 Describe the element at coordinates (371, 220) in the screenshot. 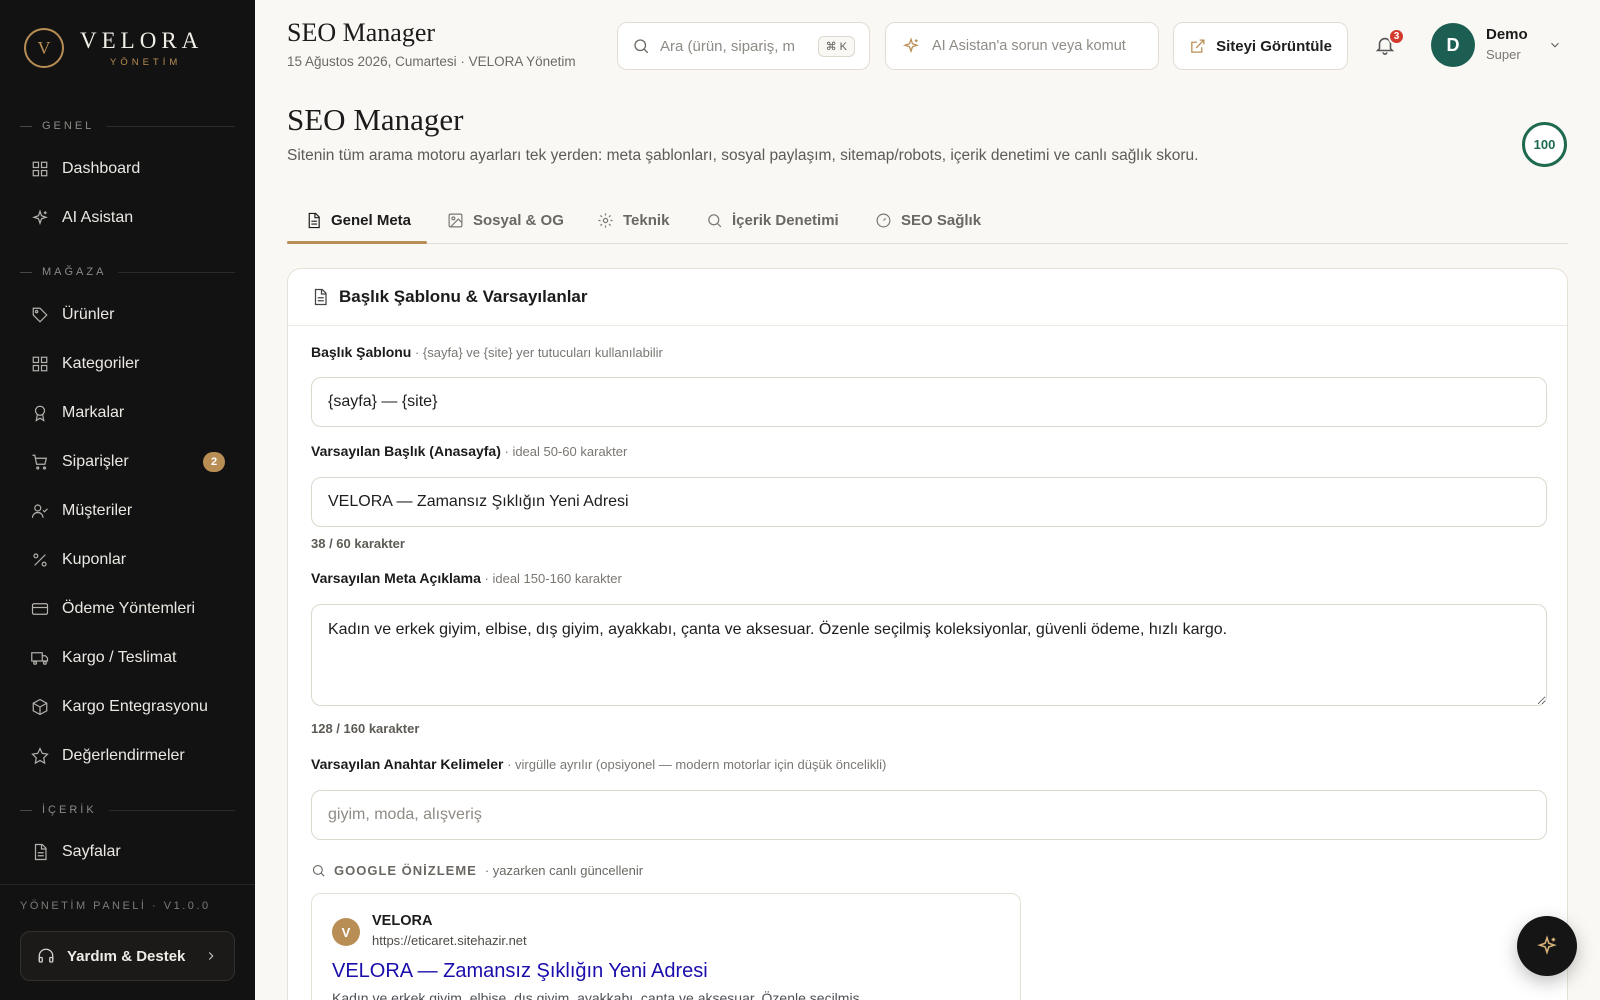

I see `tab-label: Genel Meta` at that location.